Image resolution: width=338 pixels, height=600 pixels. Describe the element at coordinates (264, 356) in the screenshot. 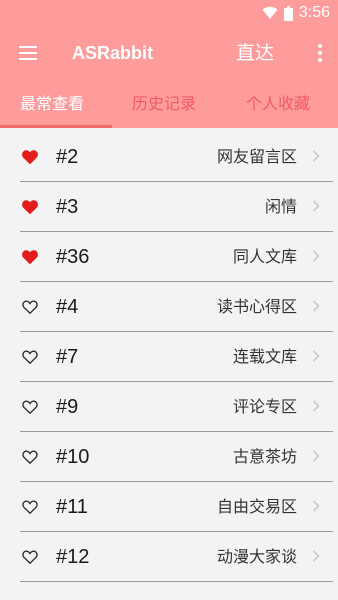

I see `board-name: 连载文库` at that location.